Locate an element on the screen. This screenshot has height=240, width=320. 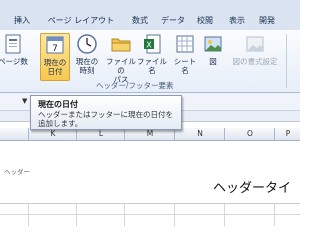
column-header-p: P is located at coordinates (287, 134).